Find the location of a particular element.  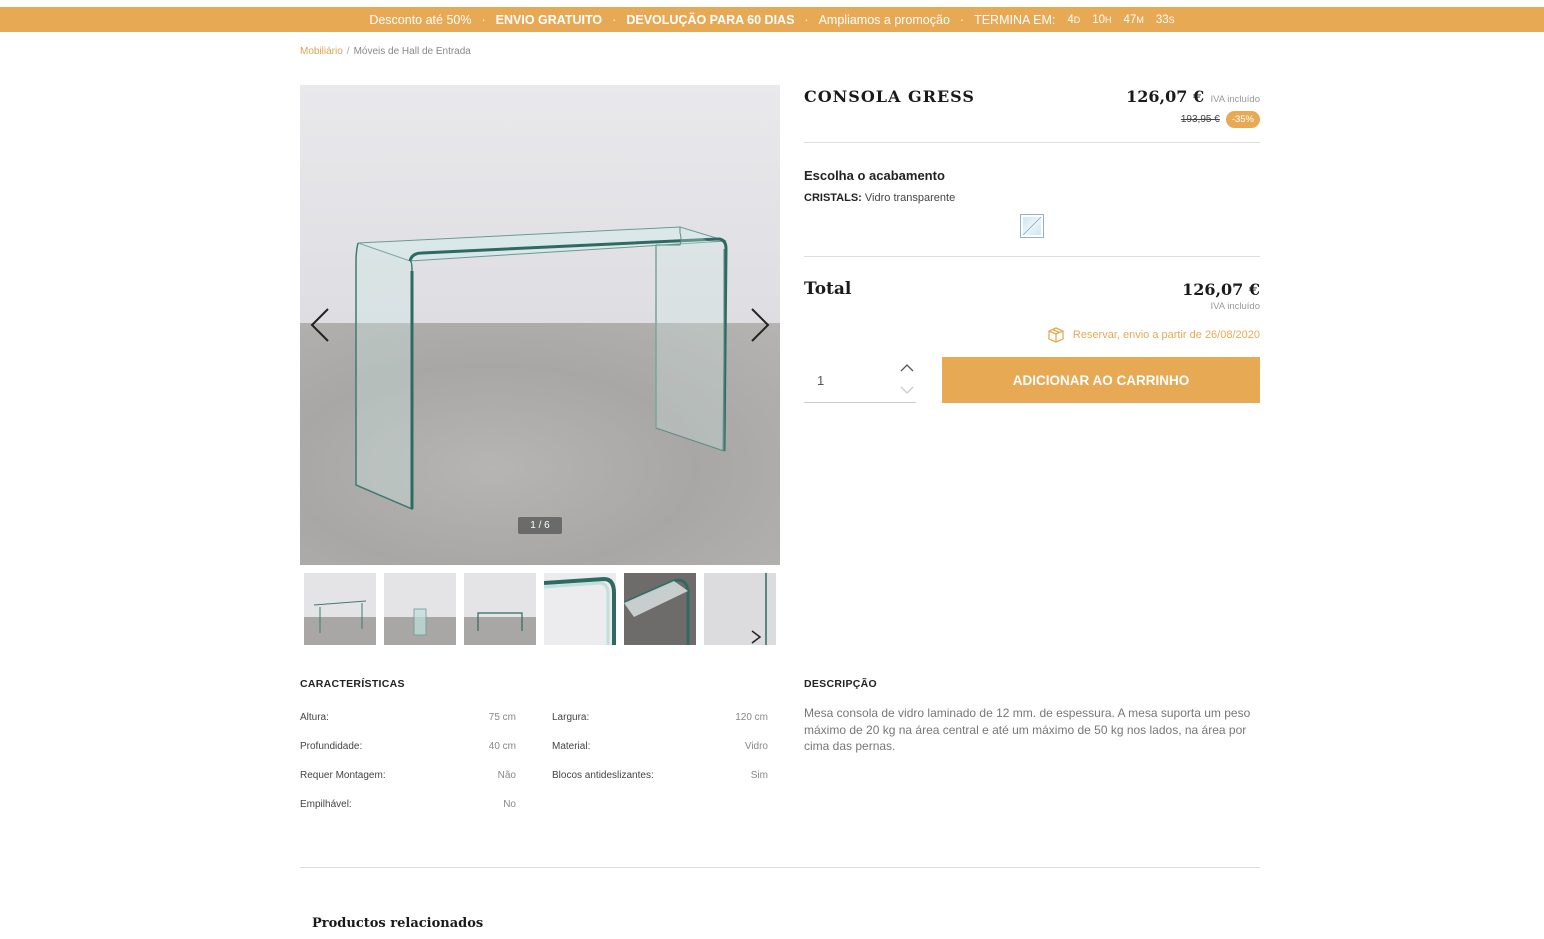

promo-ends-label: TERMINA EM: is located at coordinates (1015, 19).